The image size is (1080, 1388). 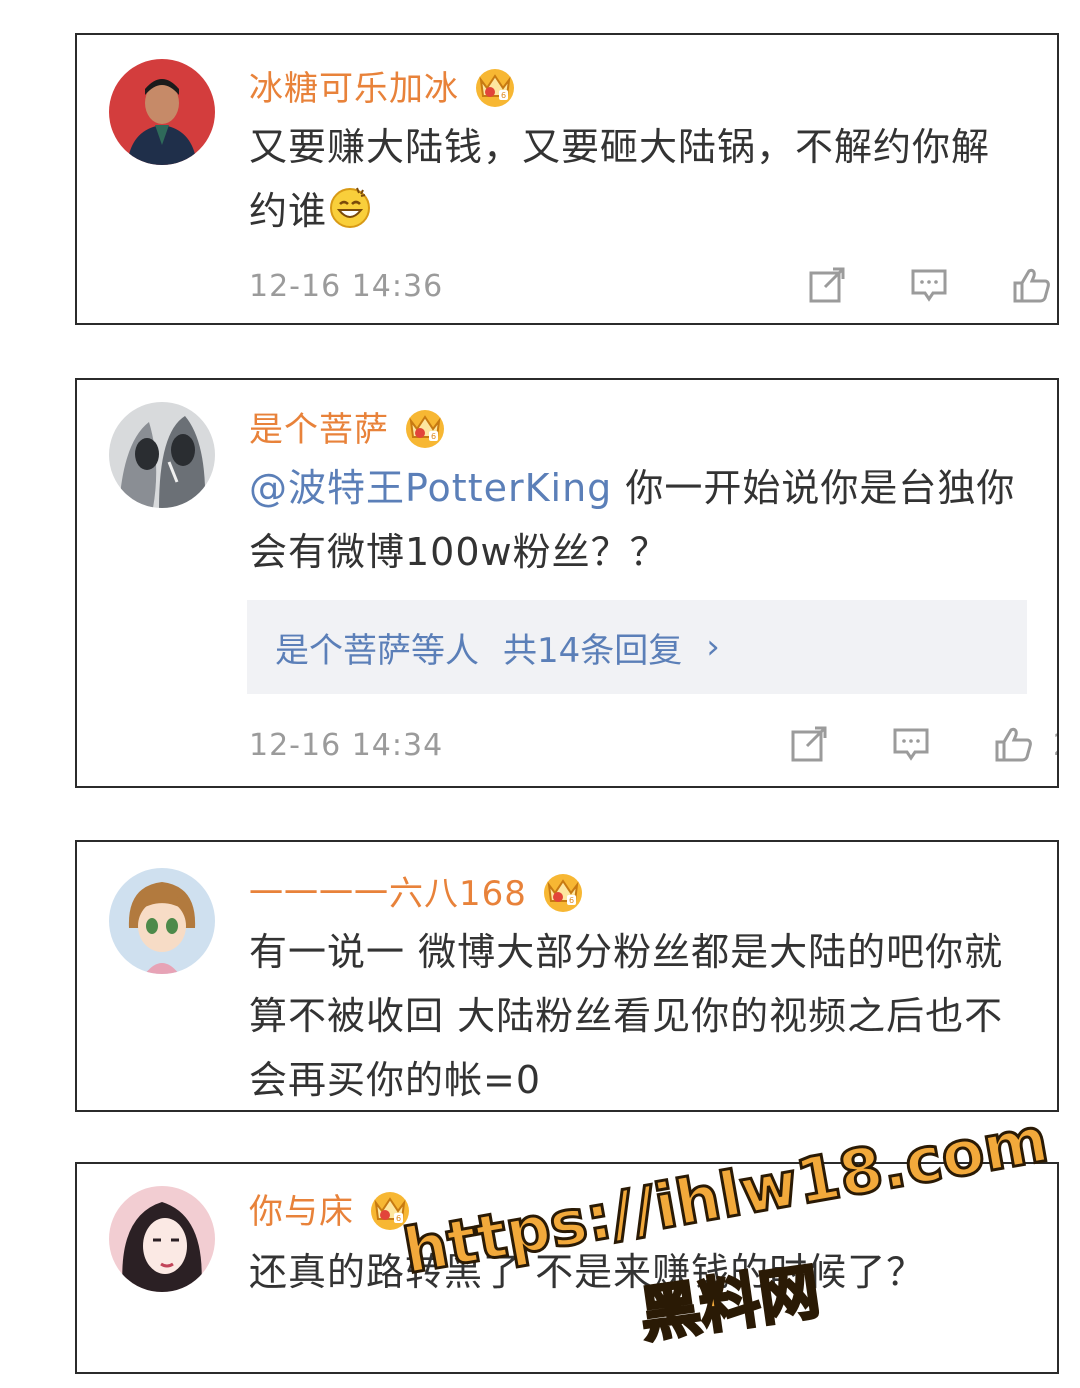 What do you see at coordinates (430, 488) in the screenshot?
I see `mention-link: @波特王PotterKing` at bounding box center [430, 488].